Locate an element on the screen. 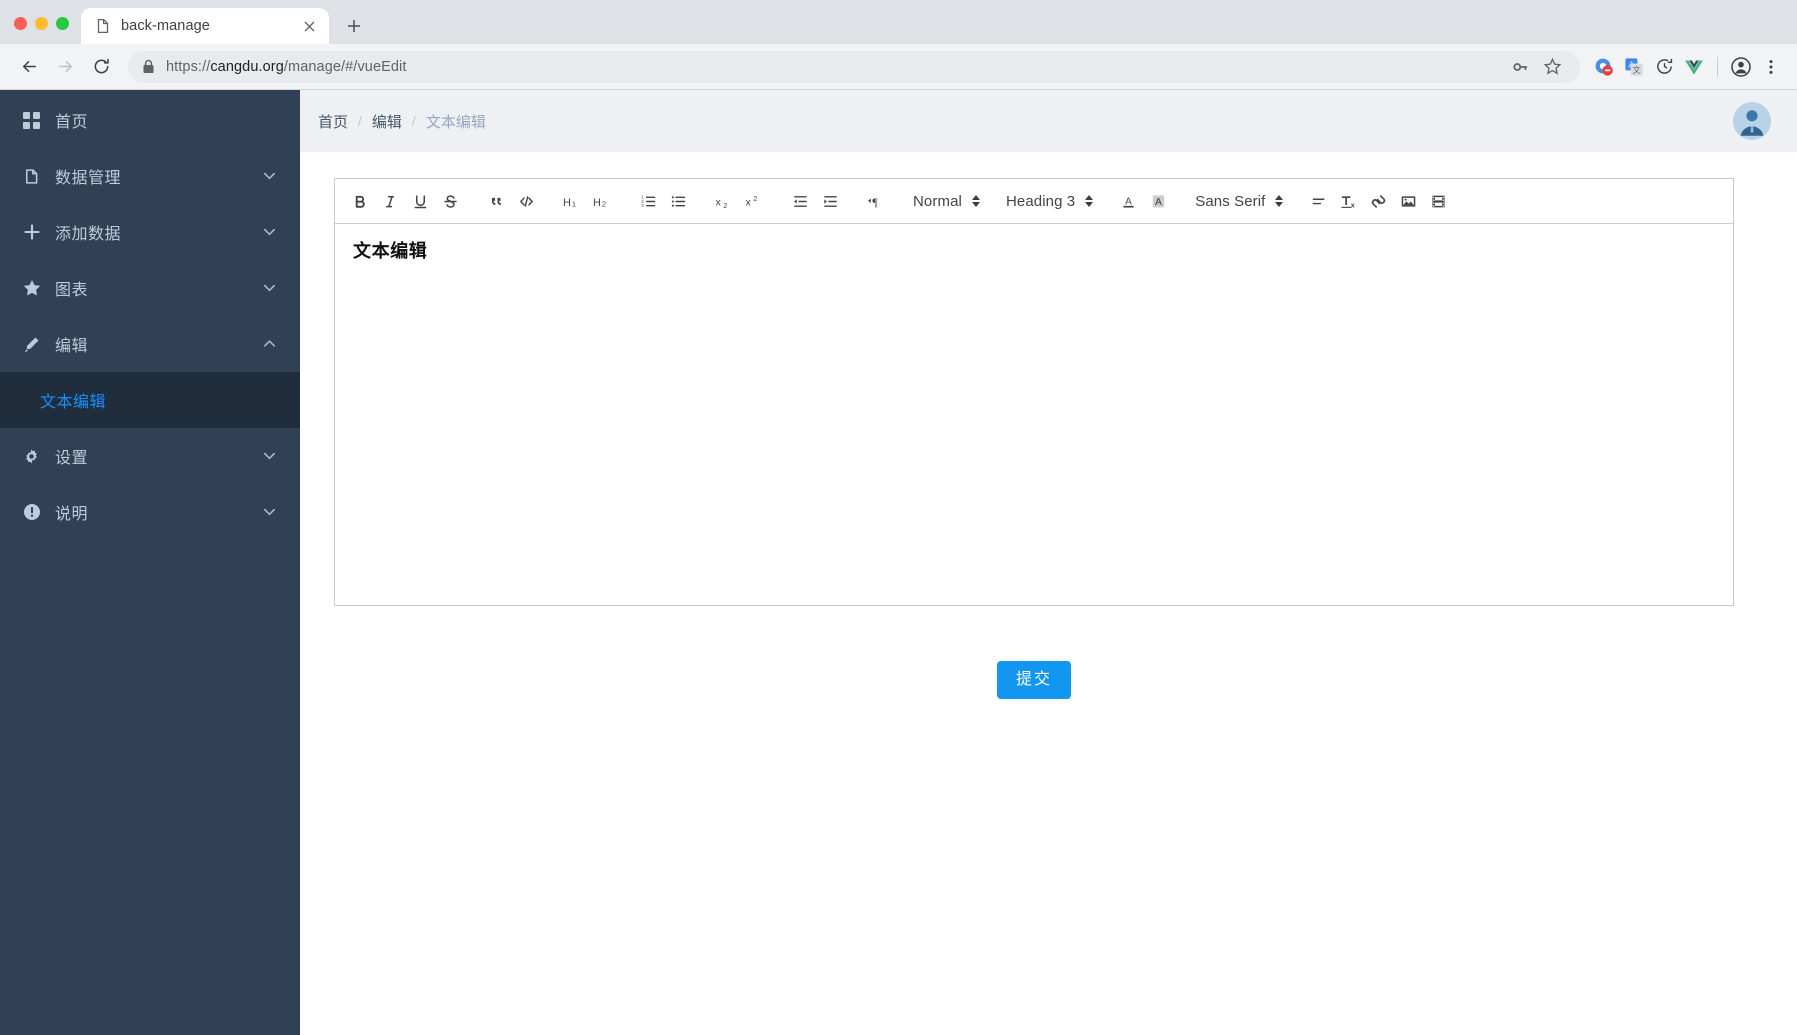 The height and width of the screenshot is (1035, 1797). reload-icon is located at coordinates (101, 67).